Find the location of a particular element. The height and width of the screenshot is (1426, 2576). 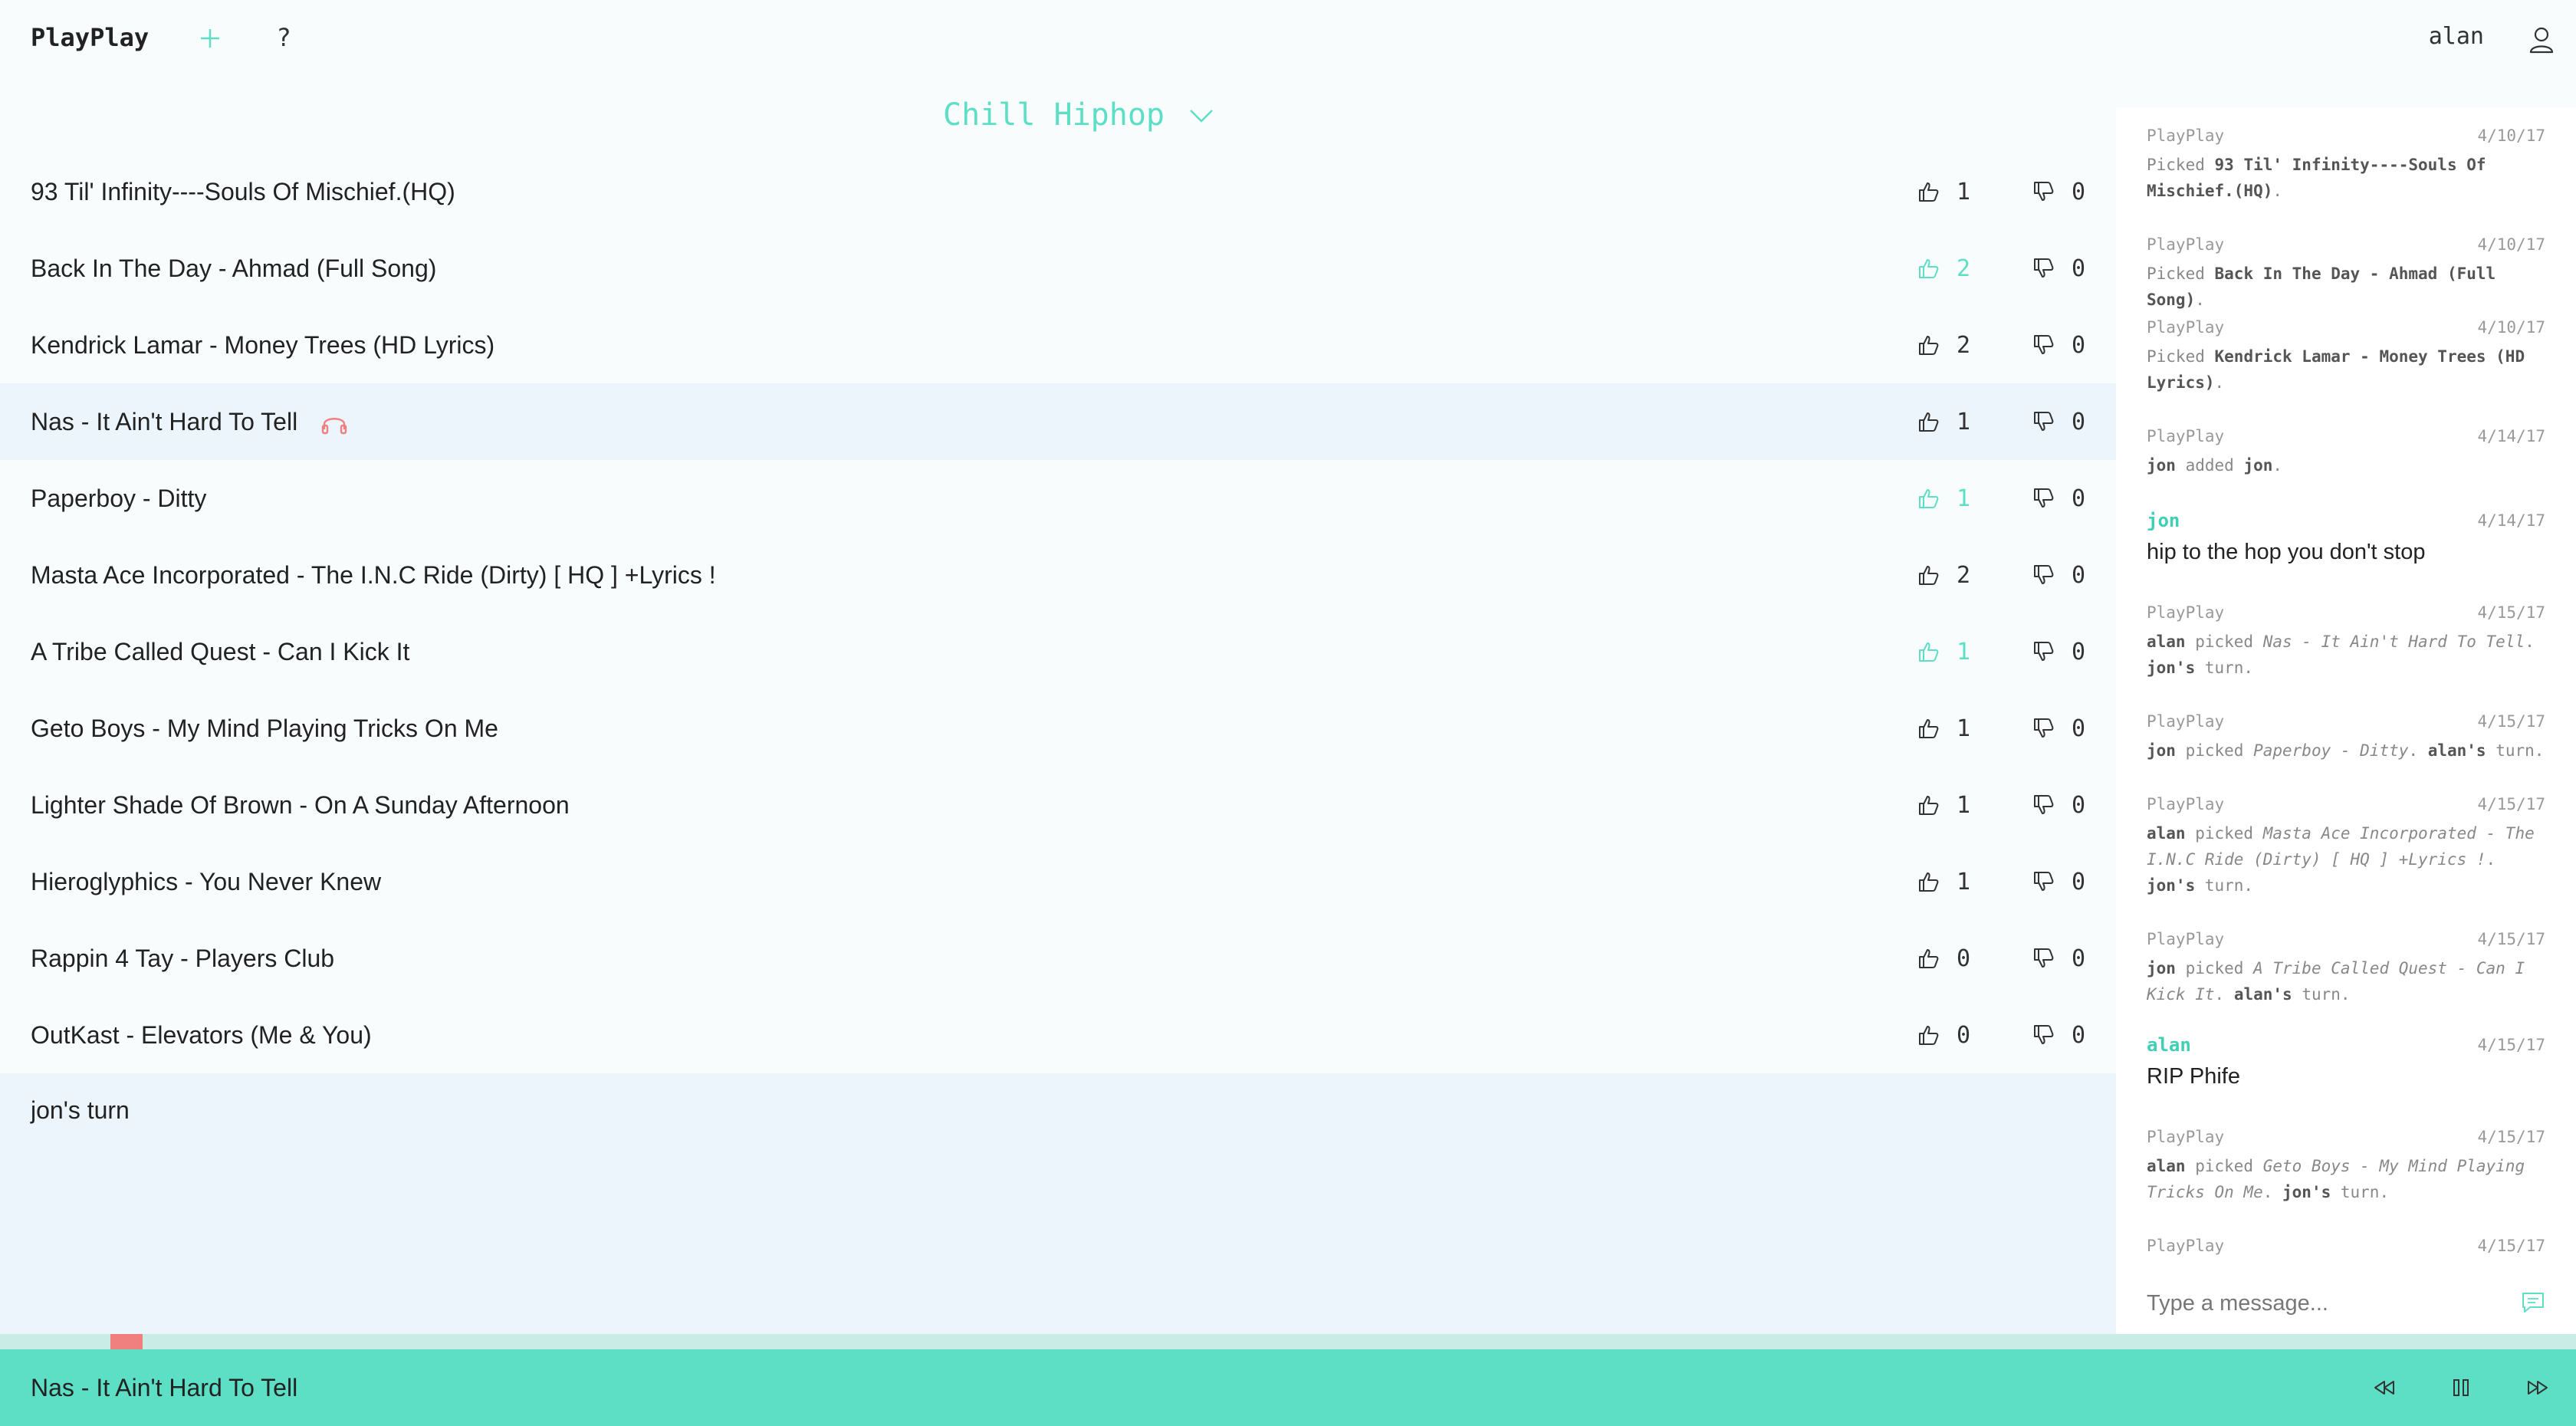

help-button: ? is located at coordinates (284, 37).